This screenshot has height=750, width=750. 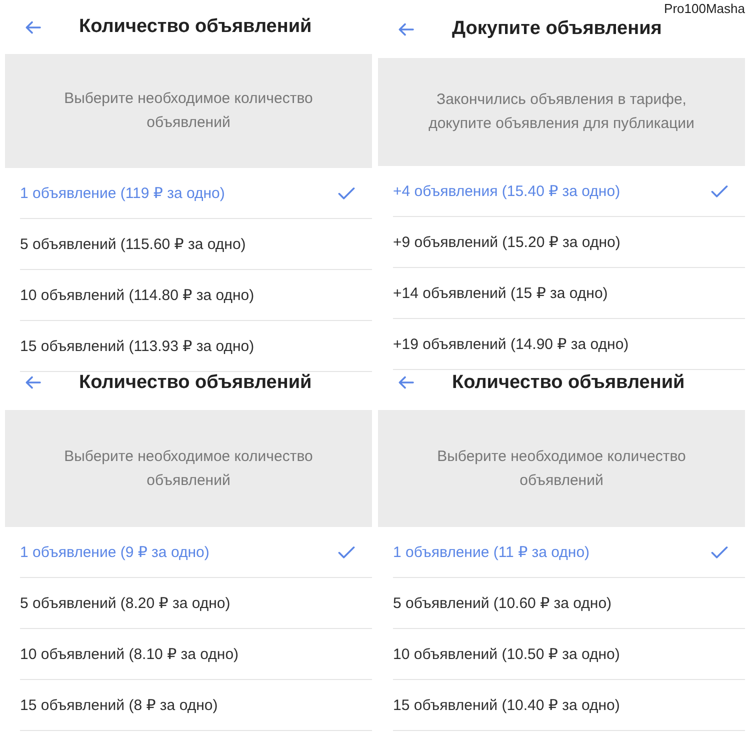 I want to click on option-item: 10 объявлений (10.50 ₽ за одно), so click(x=569, y=654).